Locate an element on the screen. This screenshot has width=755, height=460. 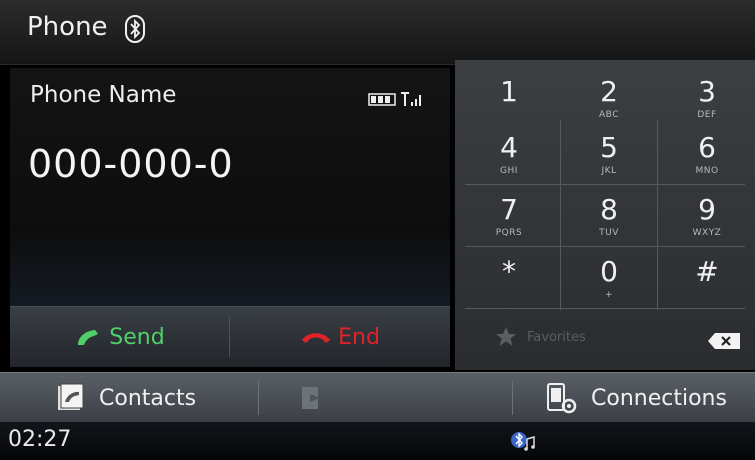
signal-icon is located at coordinates (411, 99).